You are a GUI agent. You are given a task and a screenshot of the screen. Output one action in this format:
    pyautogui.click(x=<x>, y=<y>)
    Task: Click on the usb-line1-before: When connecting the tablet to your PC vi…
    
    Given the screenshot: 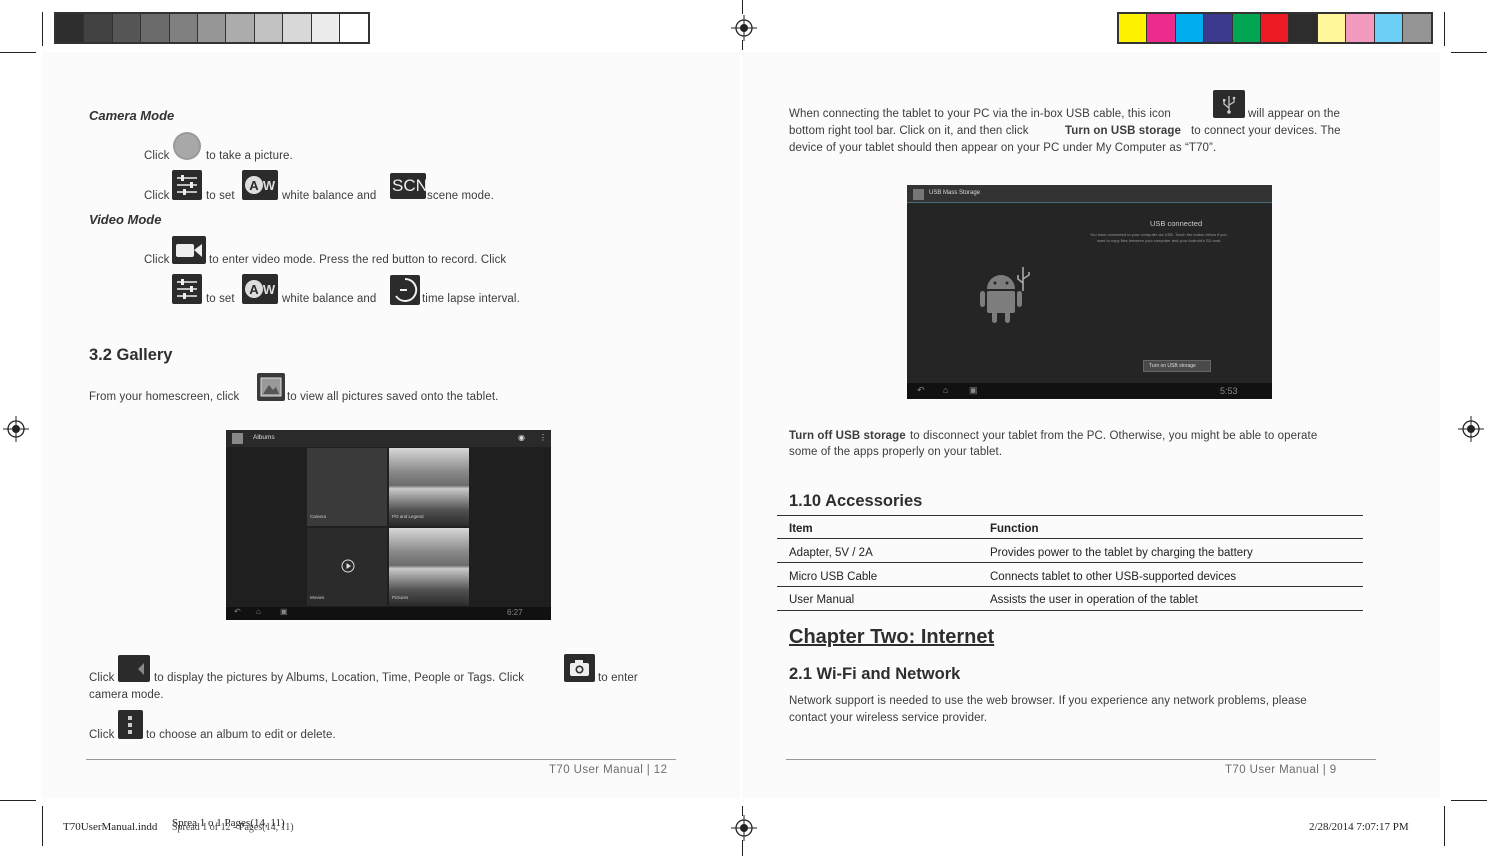 What is the action you would take?
    pyautogui.click(x=980, y=114)
    